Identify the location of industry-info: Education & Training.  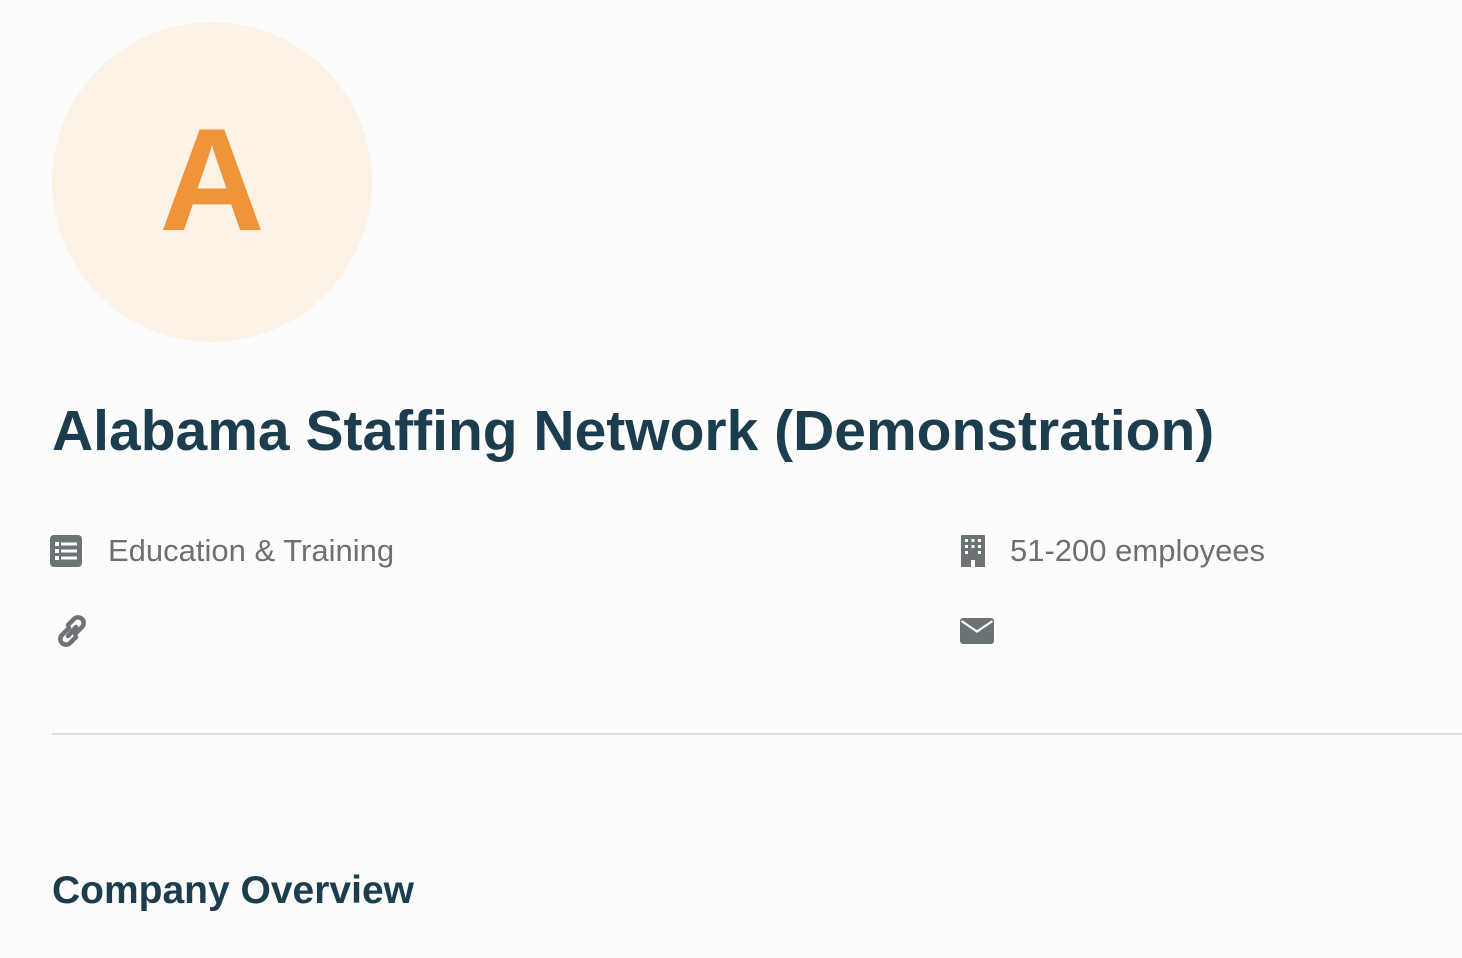
(222, 551).